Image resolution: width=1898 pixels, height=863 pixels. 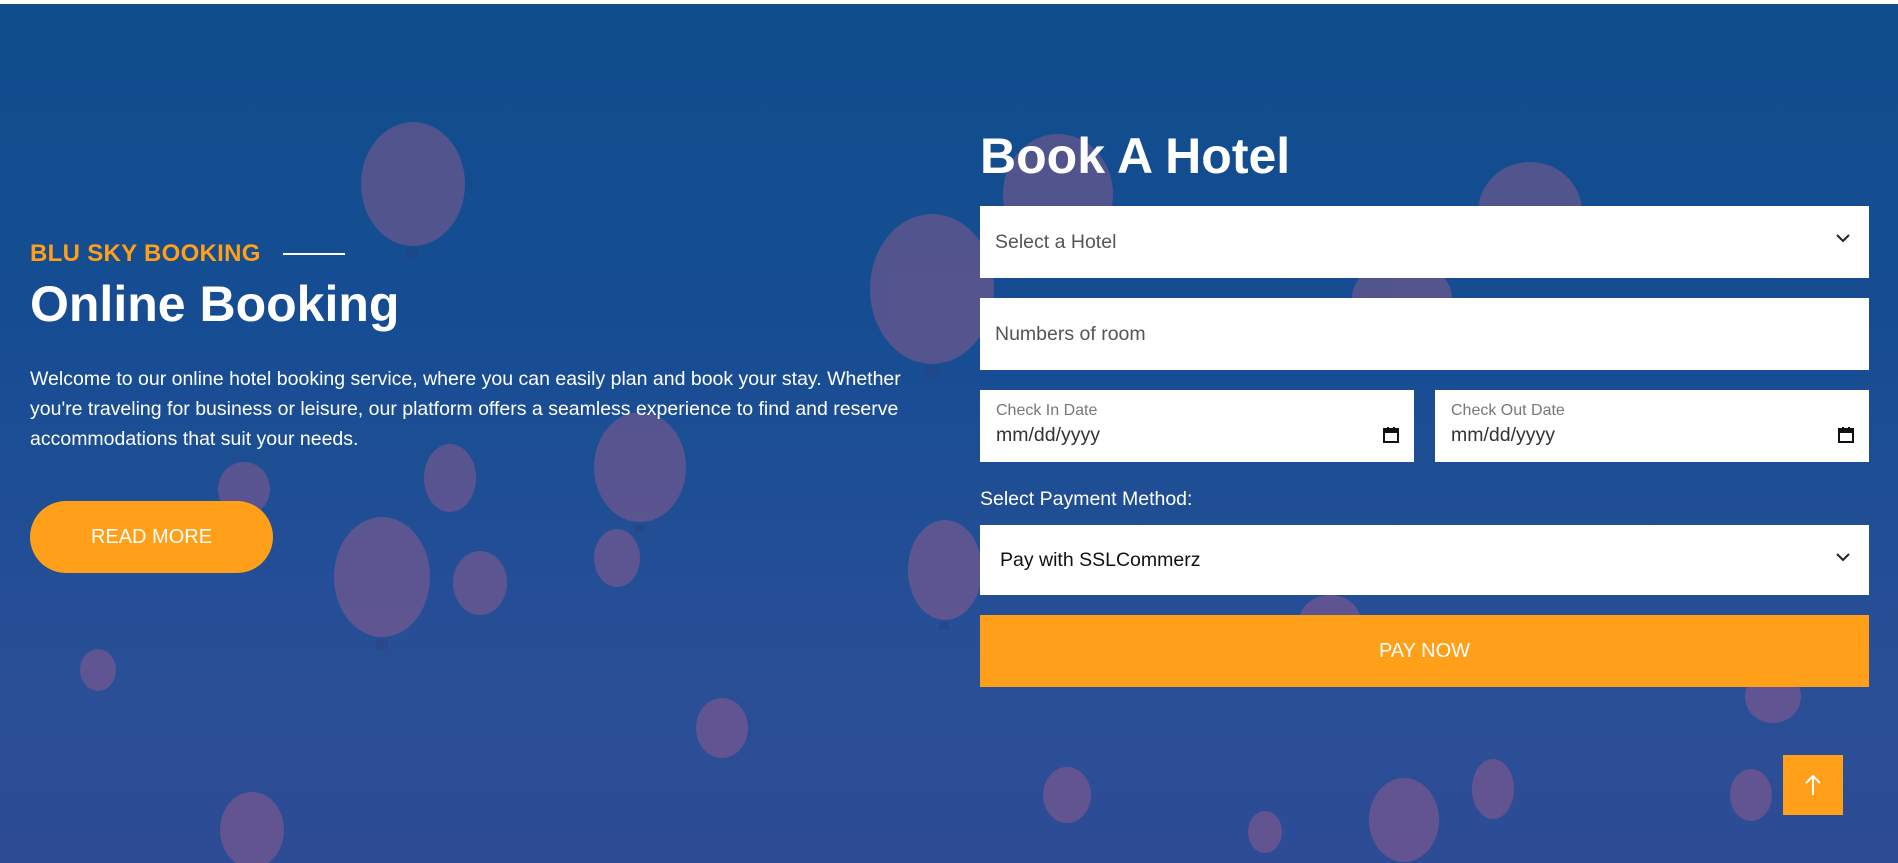 What do you see at coordinates (1424, 334) in the screenshot?
I see `rooms-input: Numbers of room` at bounding box center [1424, 334].